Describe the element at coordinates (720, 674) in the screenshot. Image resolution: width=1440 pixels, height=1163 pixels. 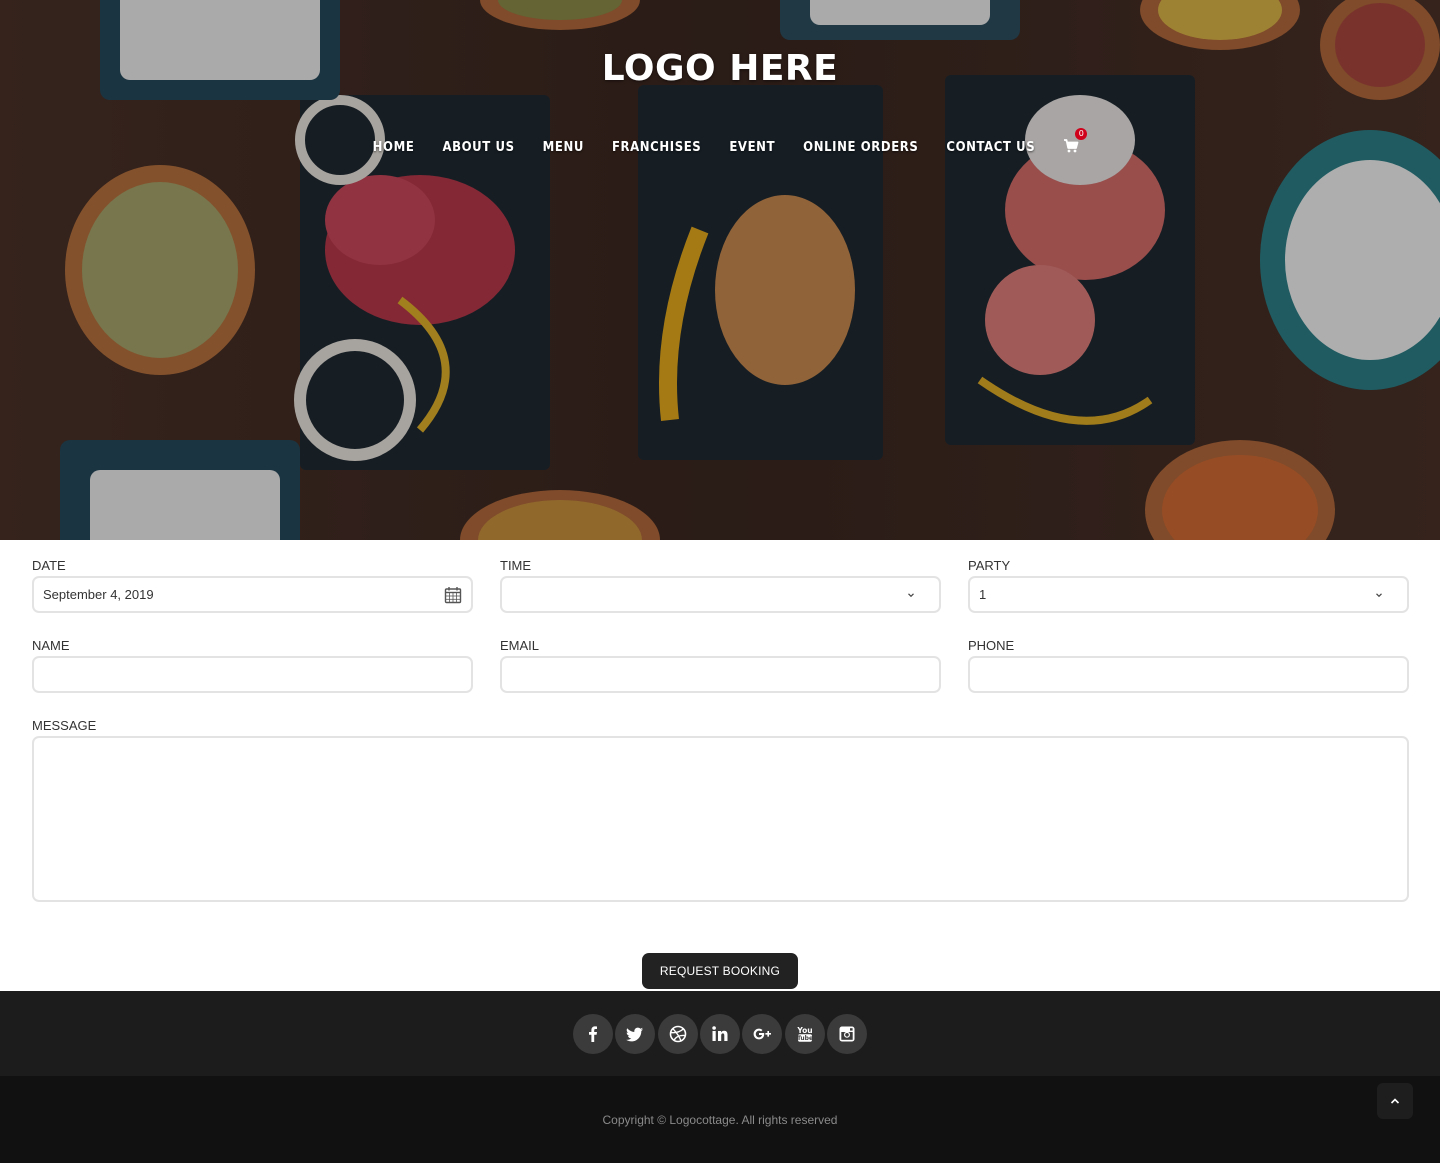
I see `email-input` at that location.